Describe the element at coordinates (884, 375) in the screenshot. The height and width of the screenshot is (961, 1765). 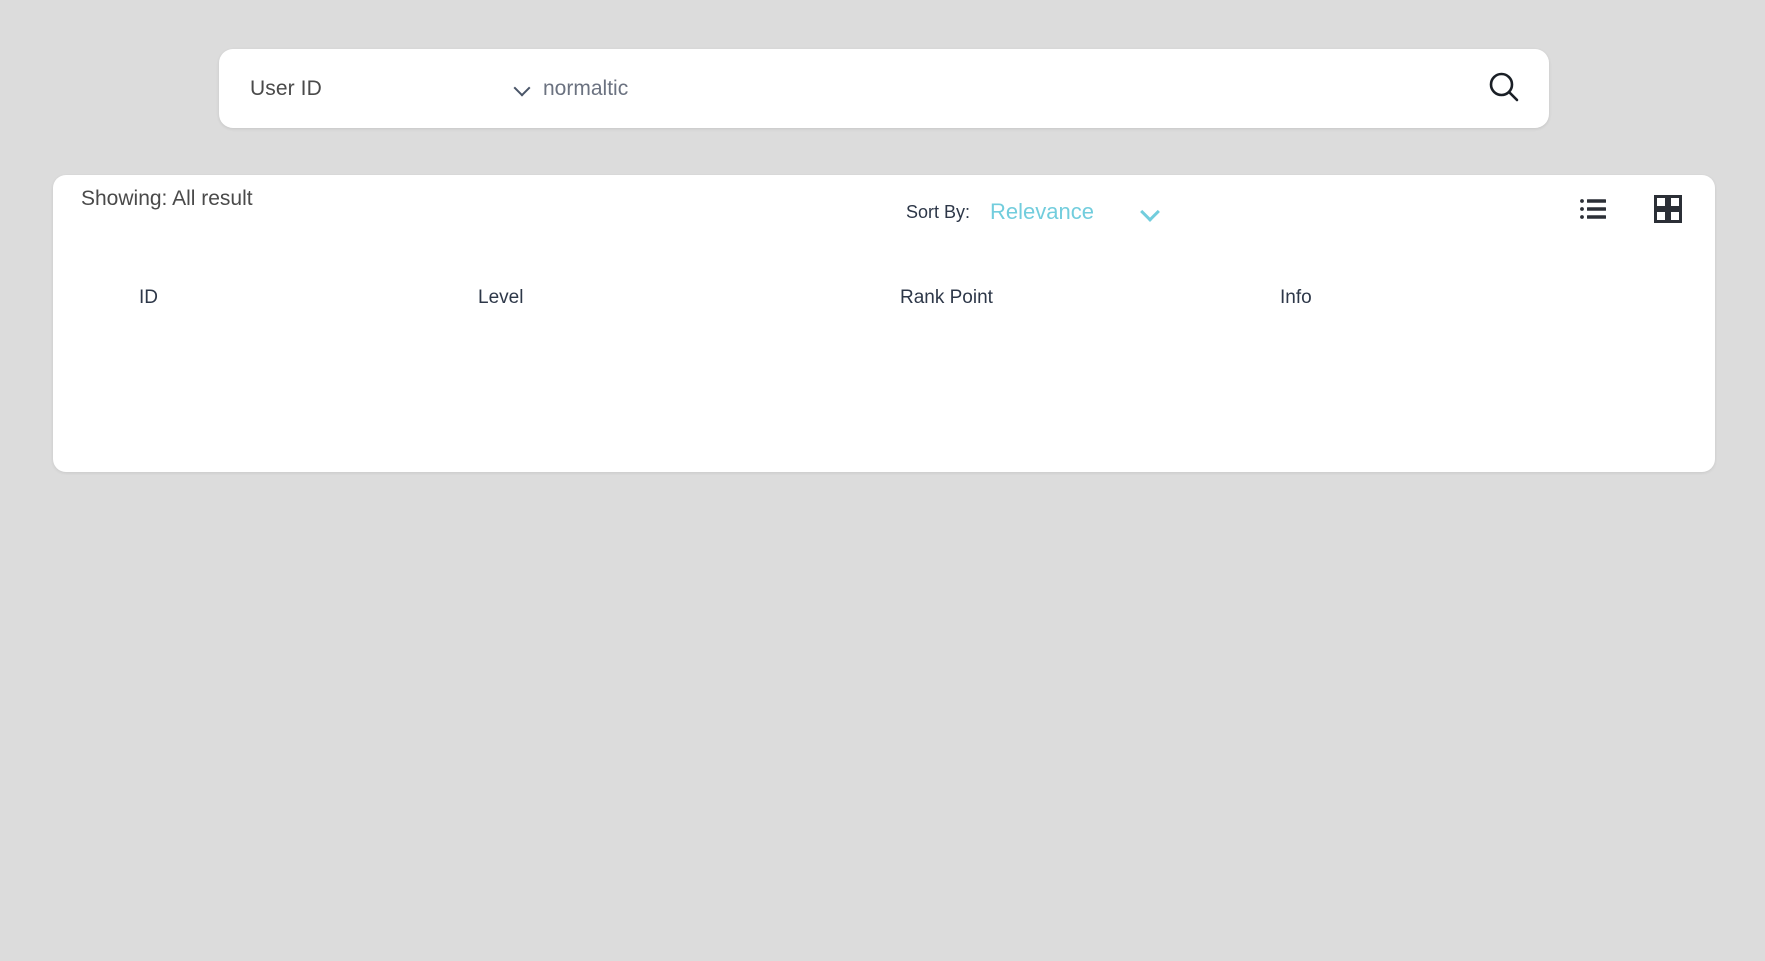
I see `results-table-body` at that location.